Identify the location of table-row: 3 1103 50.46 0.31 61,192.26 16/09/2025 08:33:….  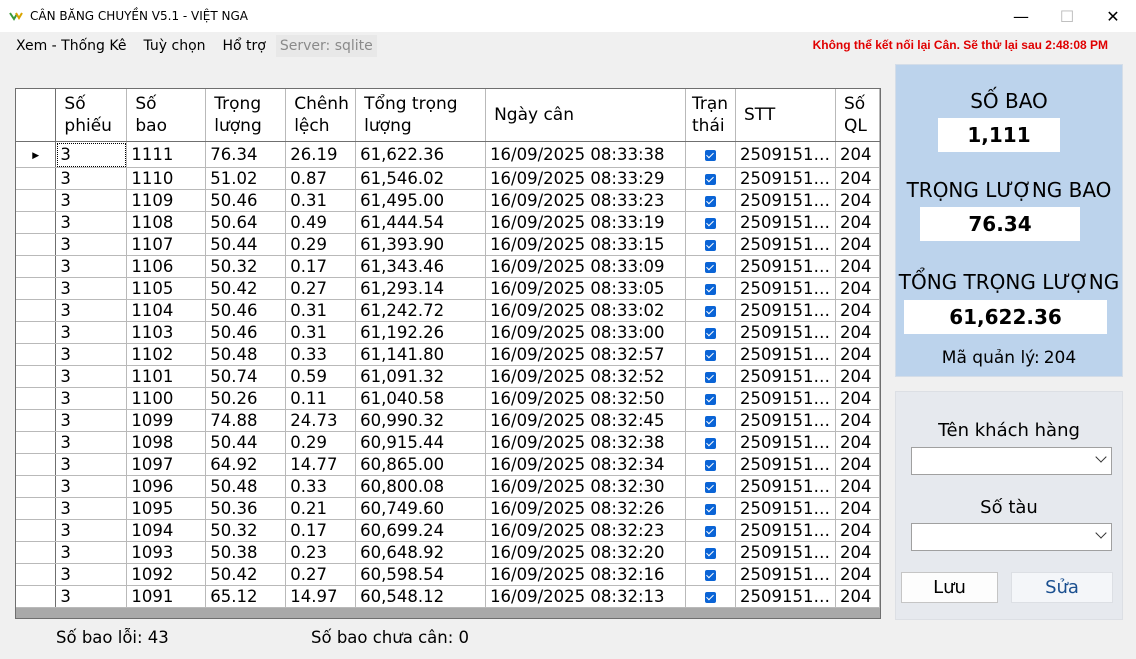
(448, 332).